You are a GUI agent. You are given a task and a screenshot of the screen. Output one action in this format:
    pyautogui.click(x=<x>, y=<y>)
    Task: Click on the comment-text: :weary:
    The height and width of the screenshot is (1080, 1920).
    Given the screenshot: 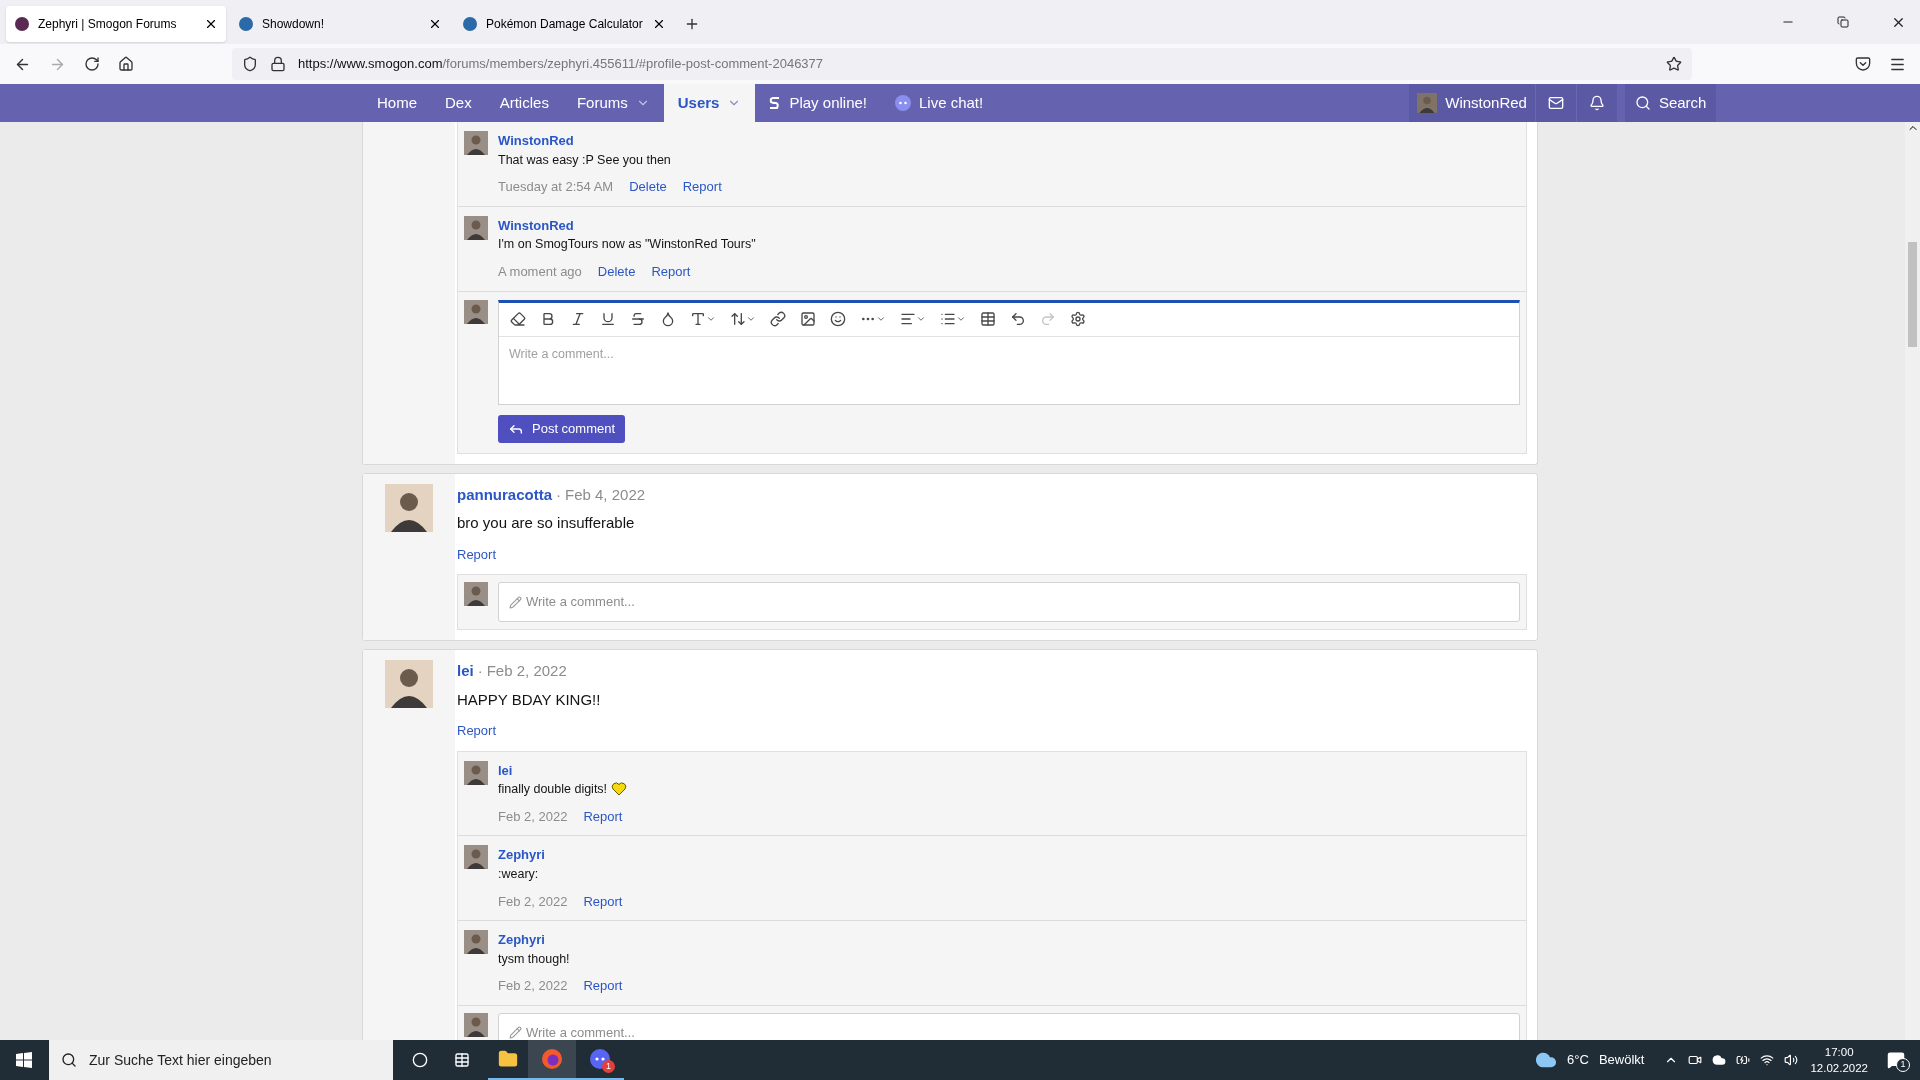 What is the action you would take?
    pyautogui.click(x=518, y=874)
    